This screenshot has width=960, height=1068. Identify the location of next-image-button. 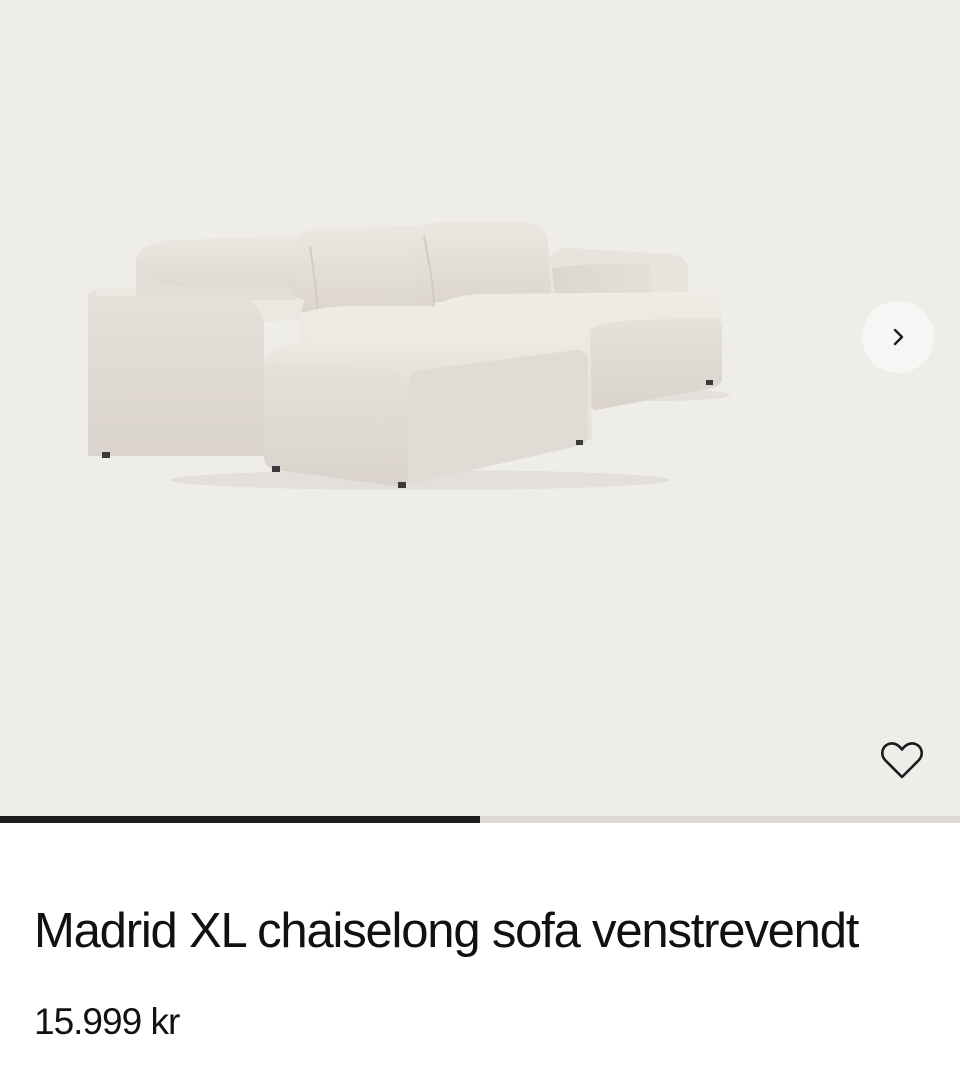
(898, 337).